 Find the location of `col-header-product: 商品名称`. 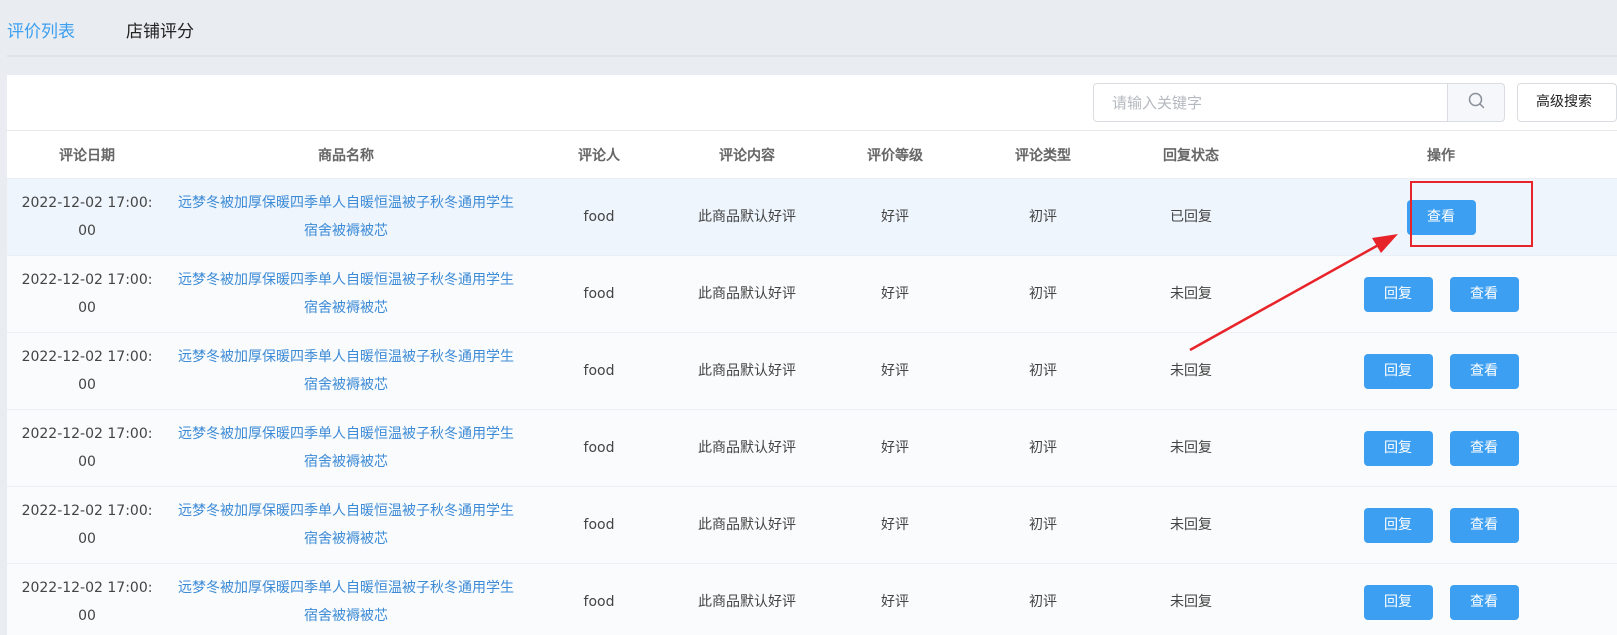

col-header-product: 商品名称 is located at coordinates (346, 155).